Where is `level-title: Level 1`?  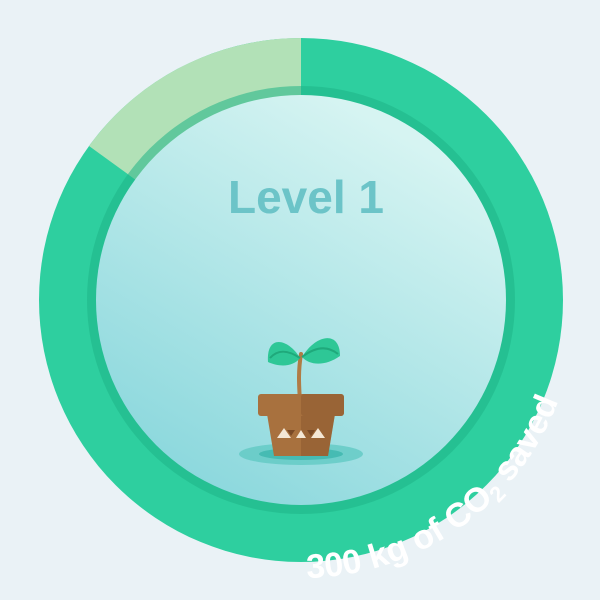 level-title: Level 1 is located at coordinates (306, 197).